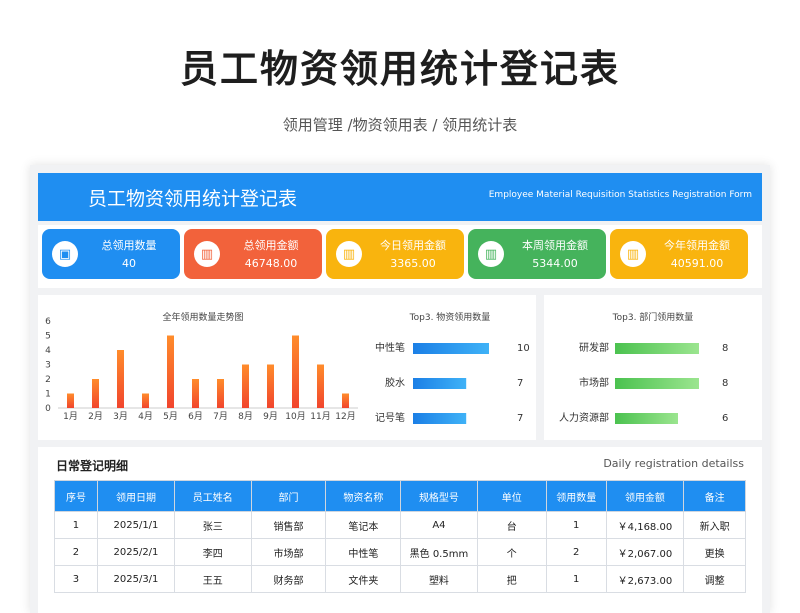 The height and width of the screenshot is (613, 800). What do you see at coordinates (212, 496) in the screenshot?
I see `column-header: 员工姓名` at bounding box center [212, 496].